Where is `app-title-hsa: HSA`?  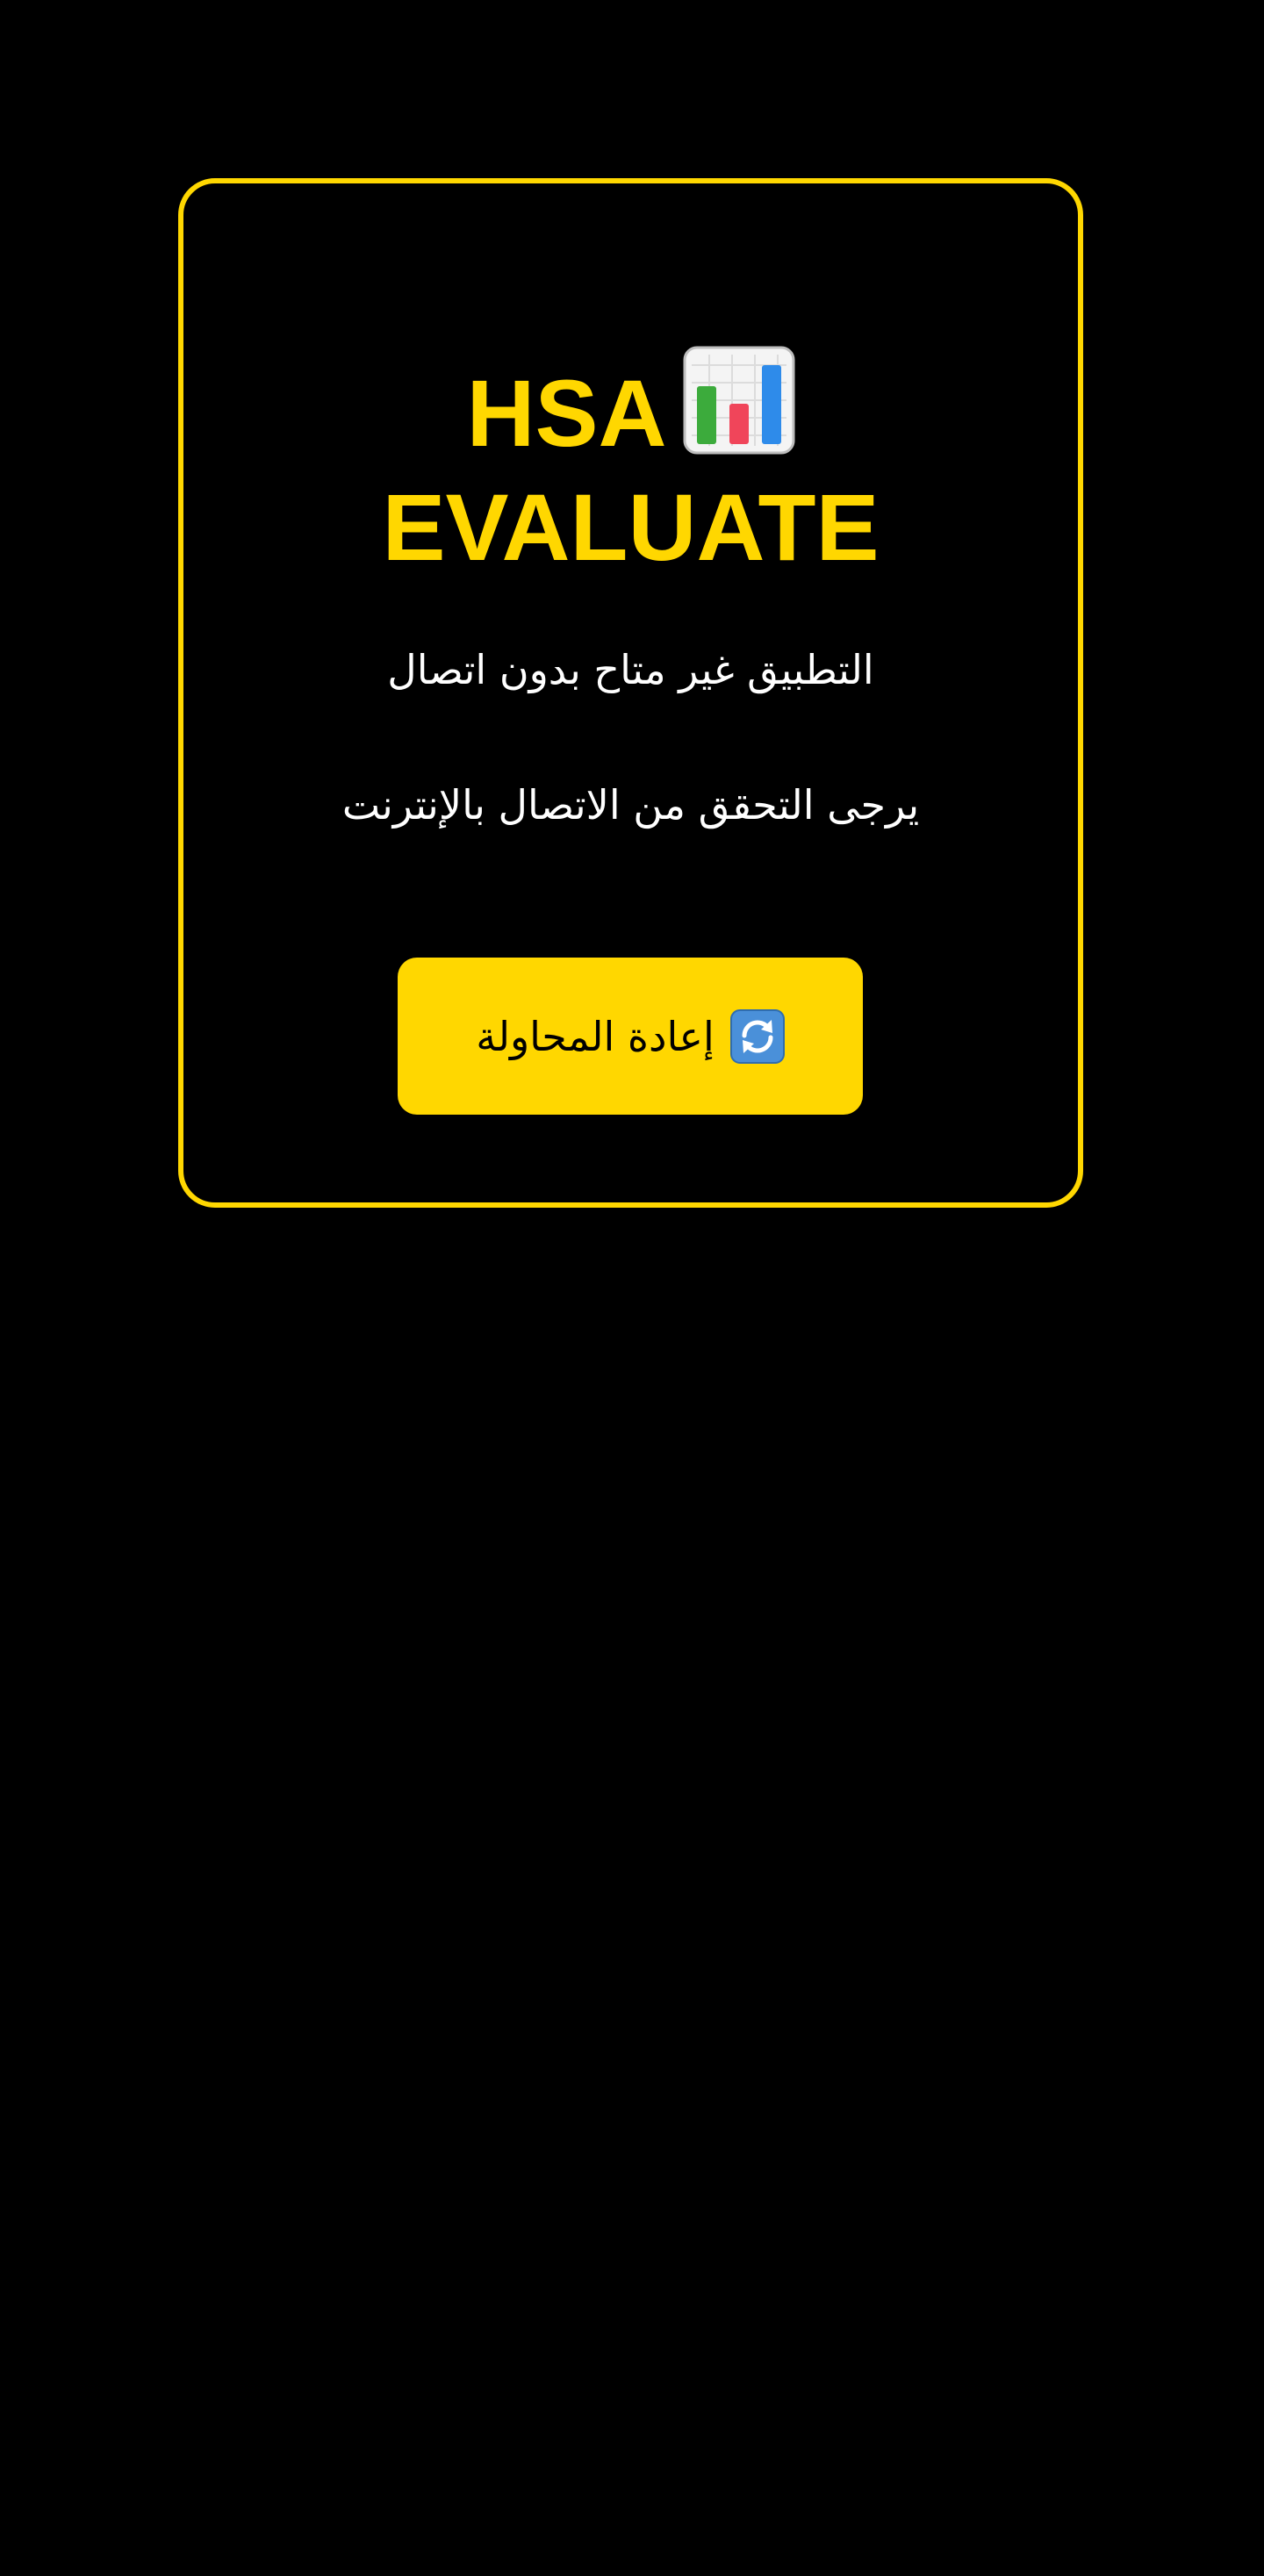 app-title-hsa: HSA is located at coordinates (566, 413).